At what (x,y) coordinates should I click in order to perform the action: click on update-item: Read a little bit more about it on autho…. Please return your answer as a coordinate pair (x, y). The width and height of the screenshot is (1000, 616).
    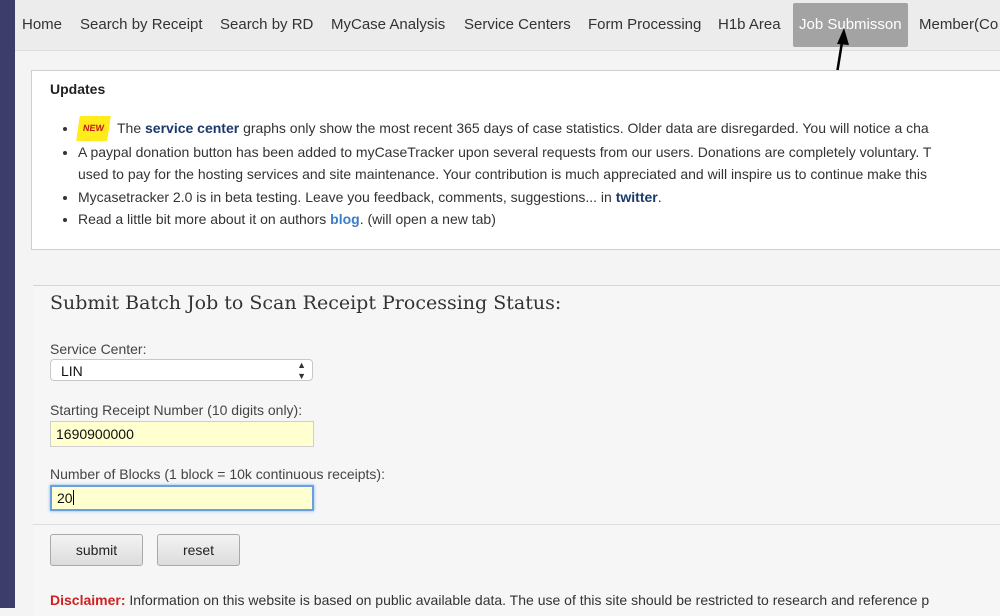
    Looking at the image, I should click on (539, 219).